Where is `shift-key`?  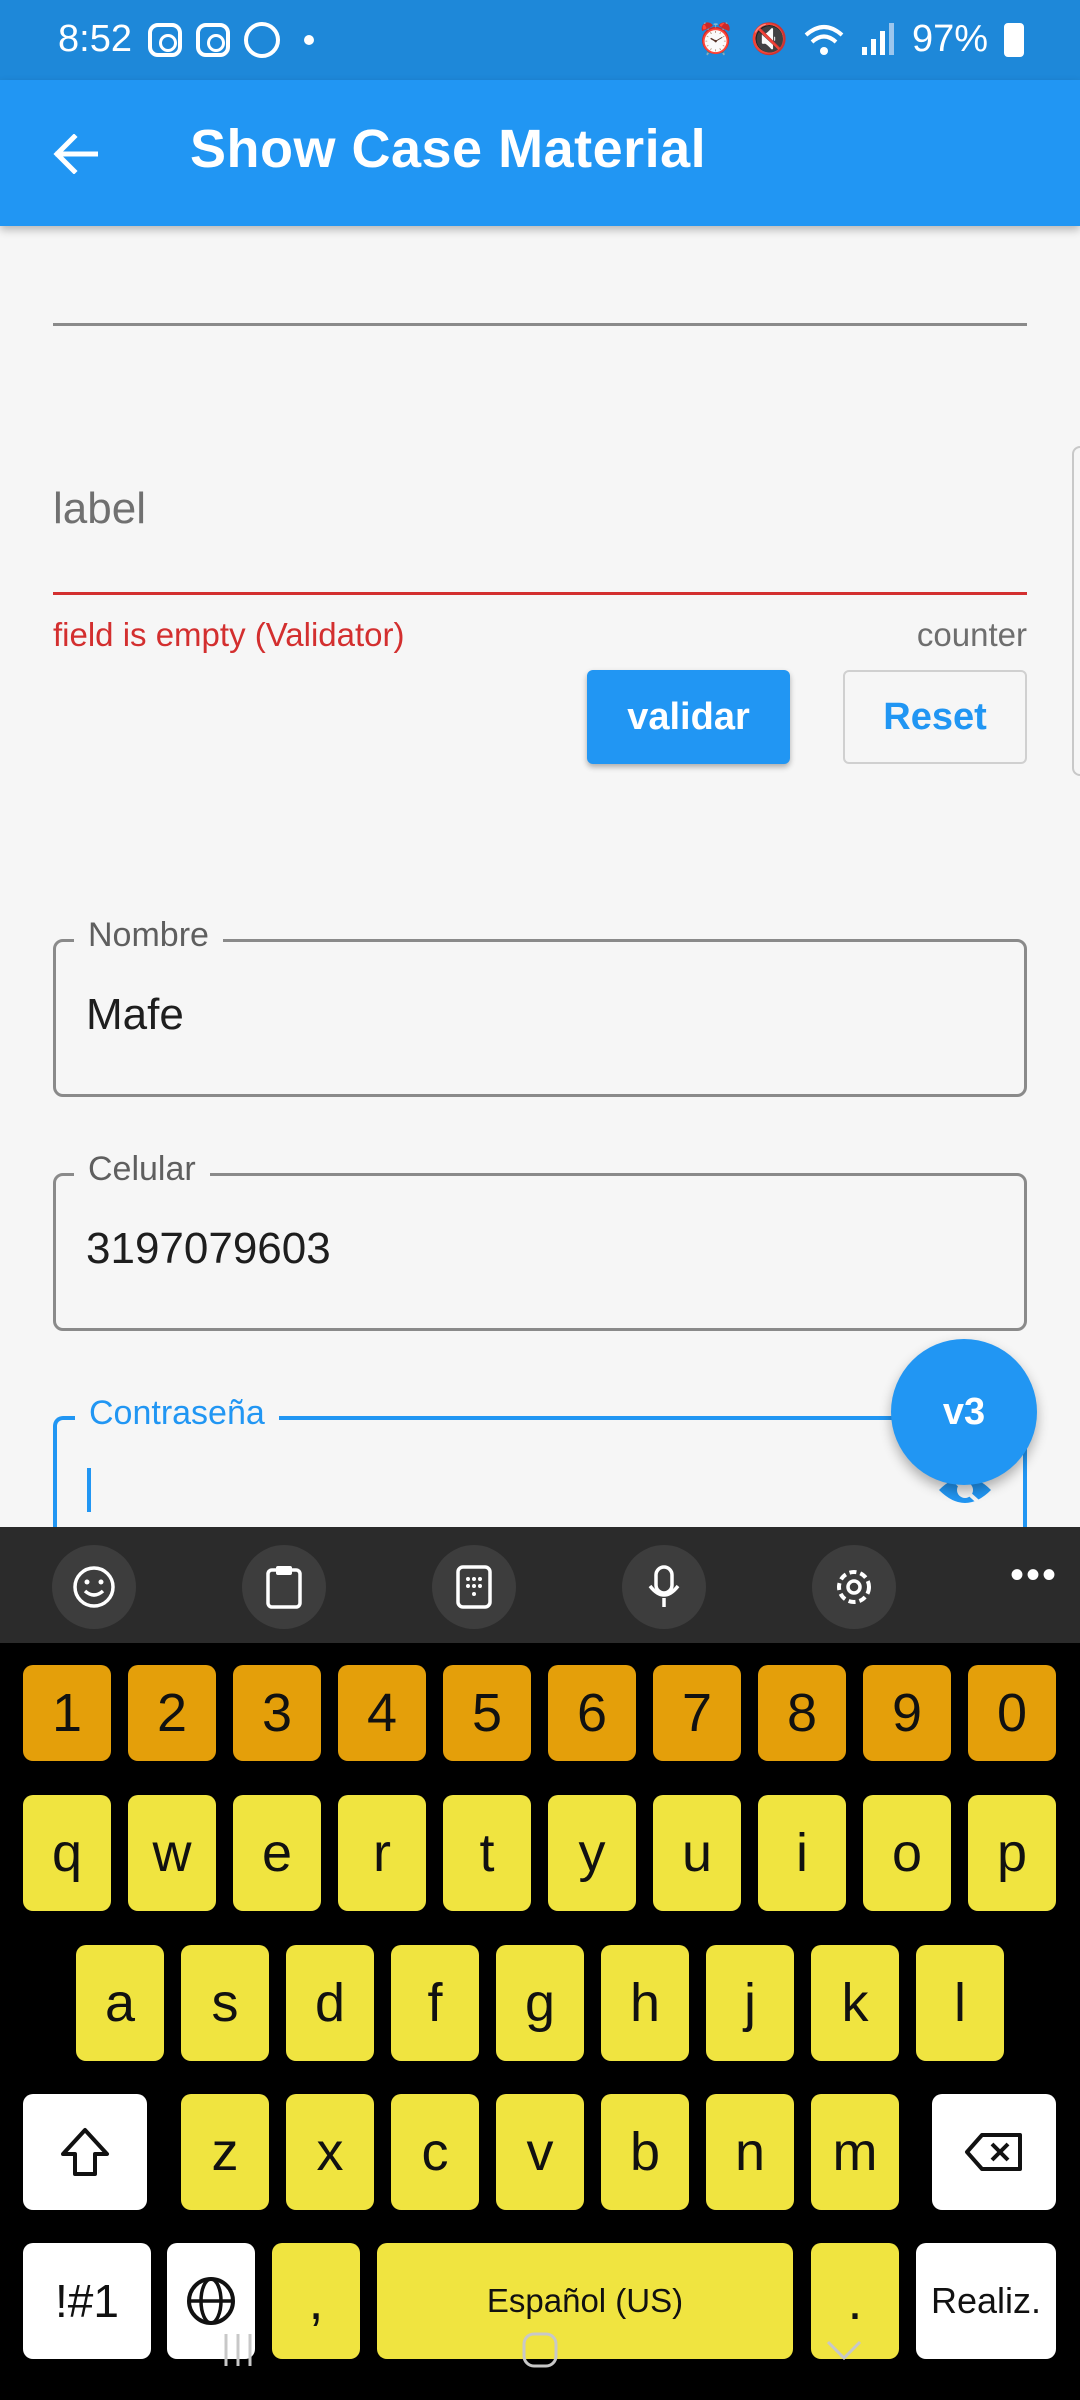
shift-key is located at coordinates (85, 2152).